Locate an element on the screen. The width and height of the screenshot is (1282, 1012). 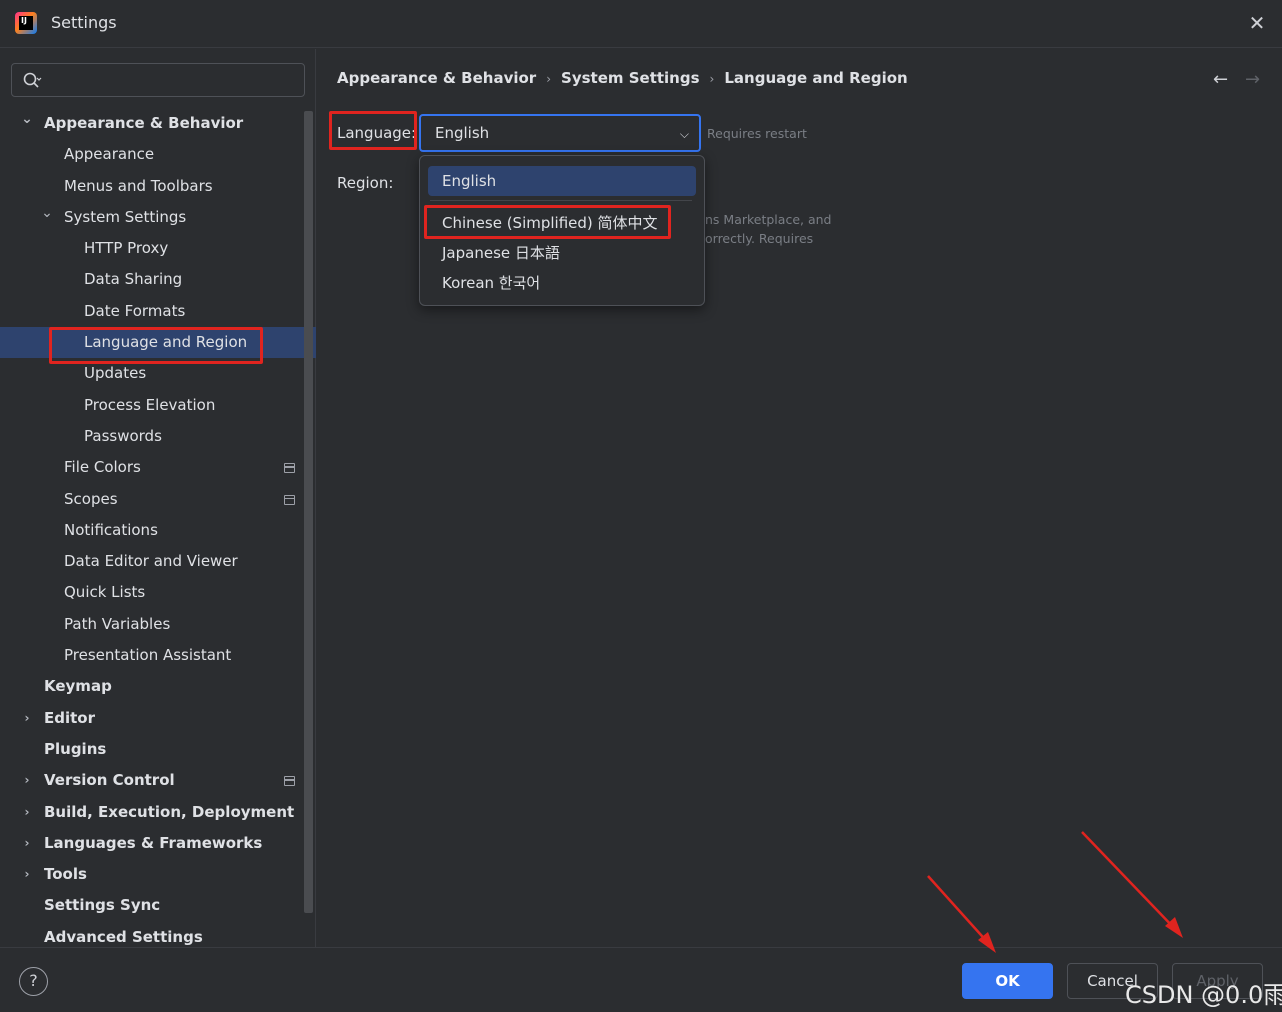
sidebar-item-label: Data Sharing is located at coordinates (133, 279).